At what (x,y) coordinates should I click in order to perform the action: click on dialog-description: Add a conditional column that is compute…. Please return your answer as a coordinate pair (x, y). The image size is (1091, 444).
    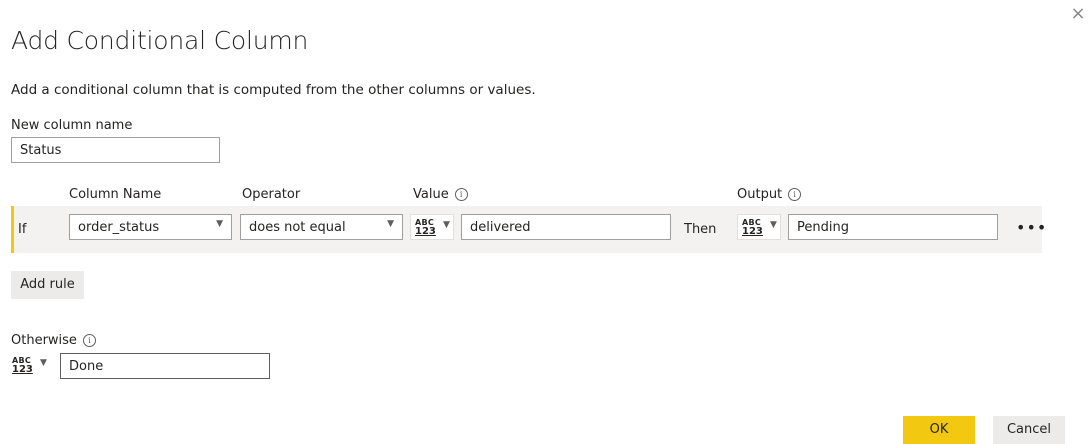
    Looking at the image, I should click on (273, 90).